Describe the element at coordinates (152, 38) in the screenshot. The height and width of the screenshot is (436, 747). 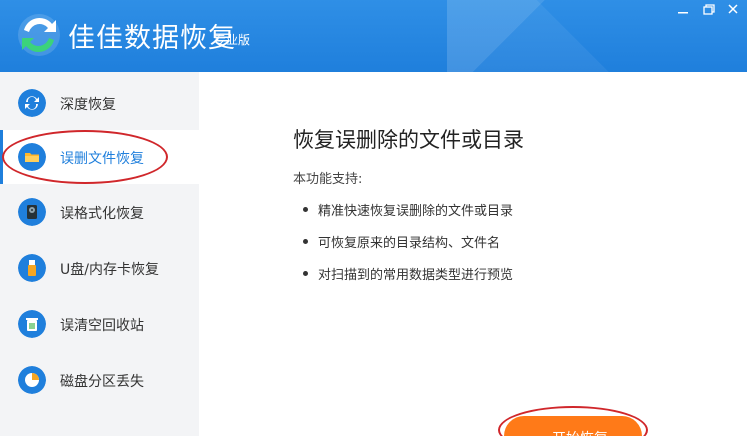
I see `app-title: 佳佳数据恢复` at that location.